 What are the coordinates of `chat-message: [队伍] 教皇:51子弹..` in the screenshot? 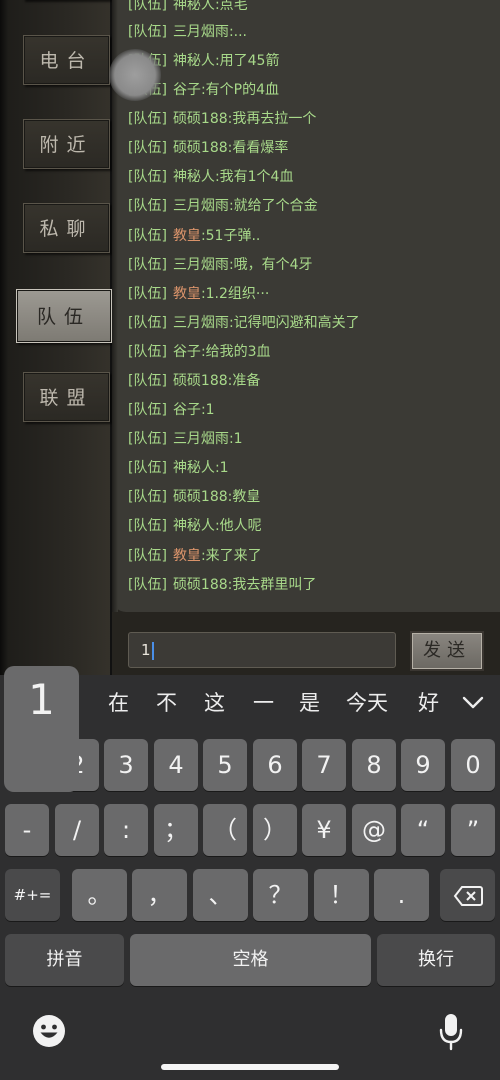 It's located at (194, 236).